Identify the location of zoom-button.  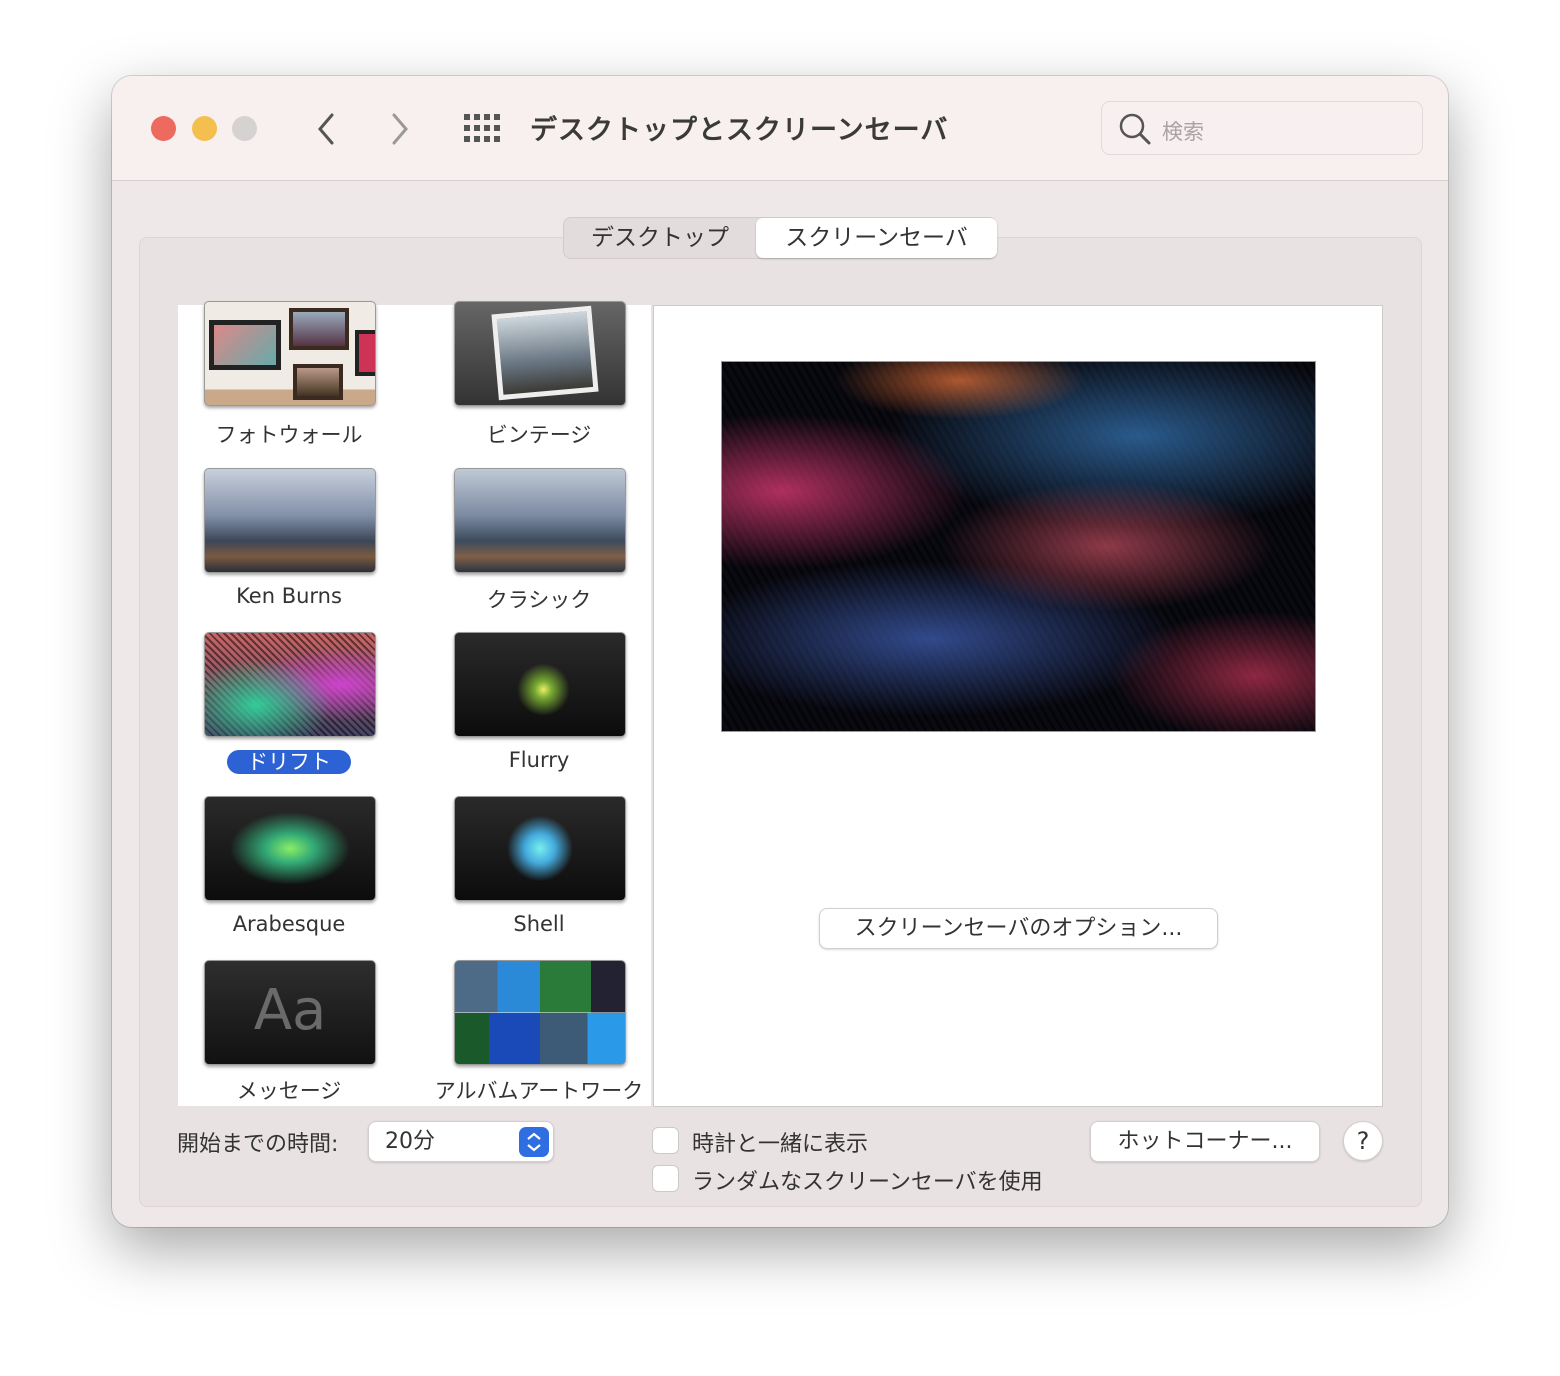
(244, 128).